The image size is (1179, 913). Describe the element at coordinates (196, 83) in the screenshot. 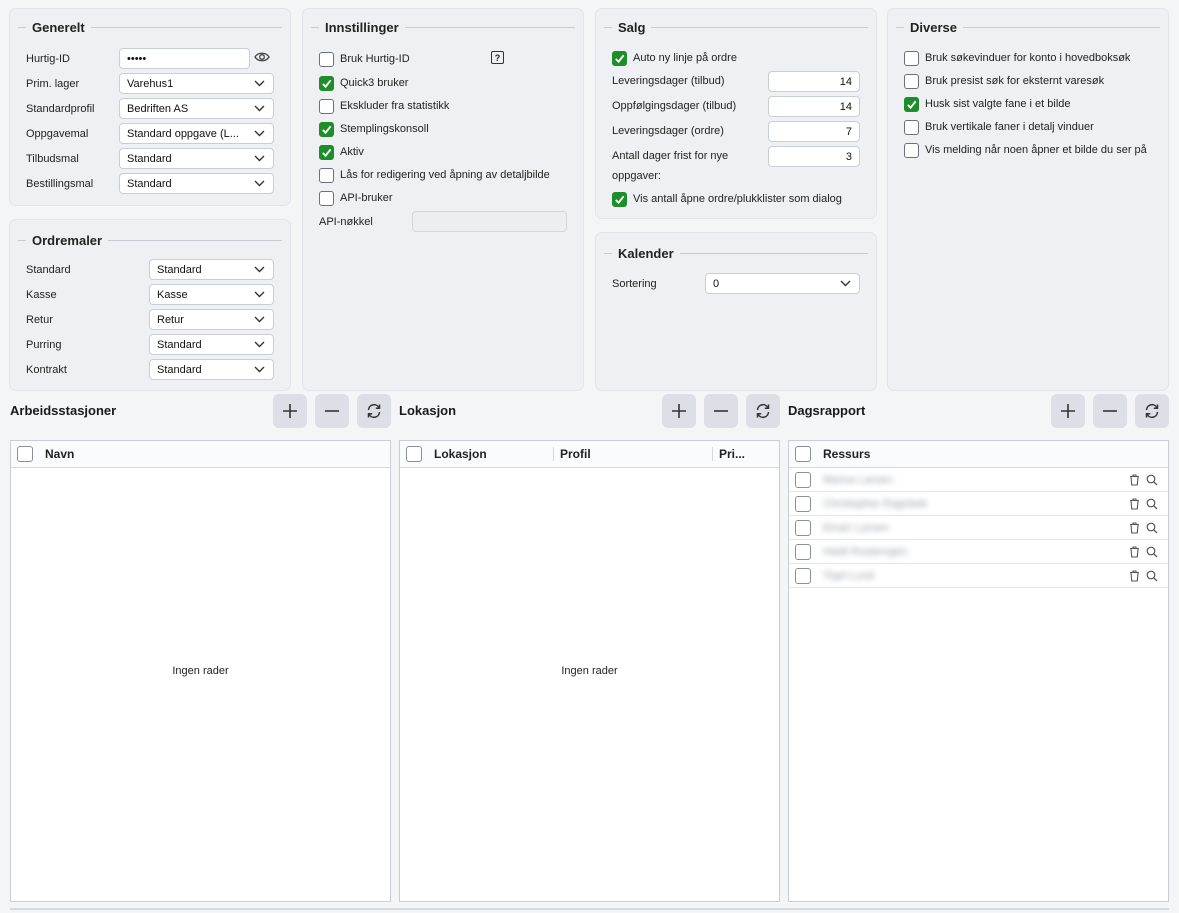

I see `generelt-select: Varehus1` at that location.